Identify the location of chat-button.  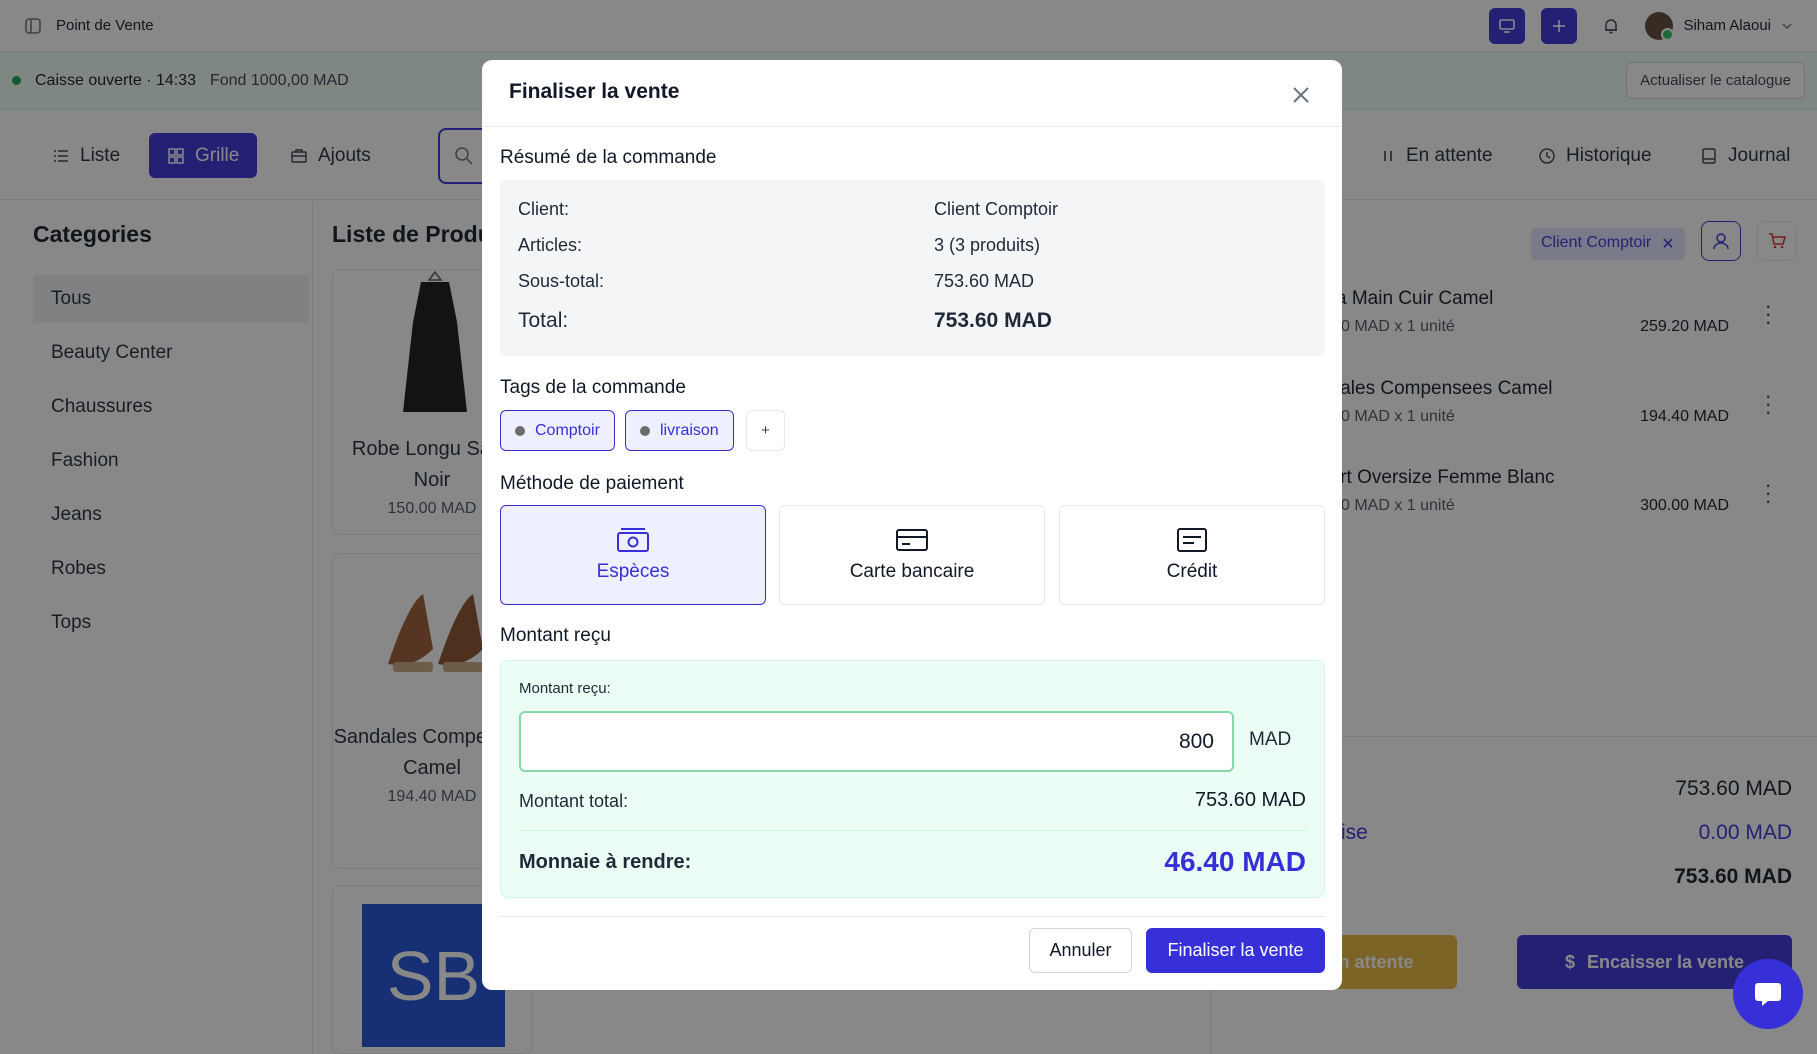
(1768, 994).